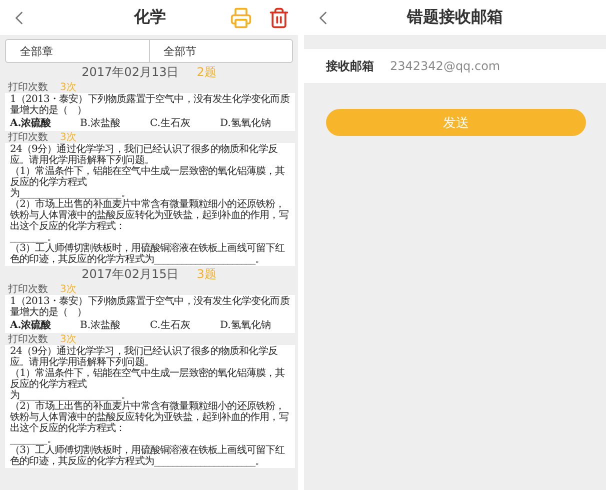  I want to click on email-input: 2342342@qq.com, so click(486, 66).